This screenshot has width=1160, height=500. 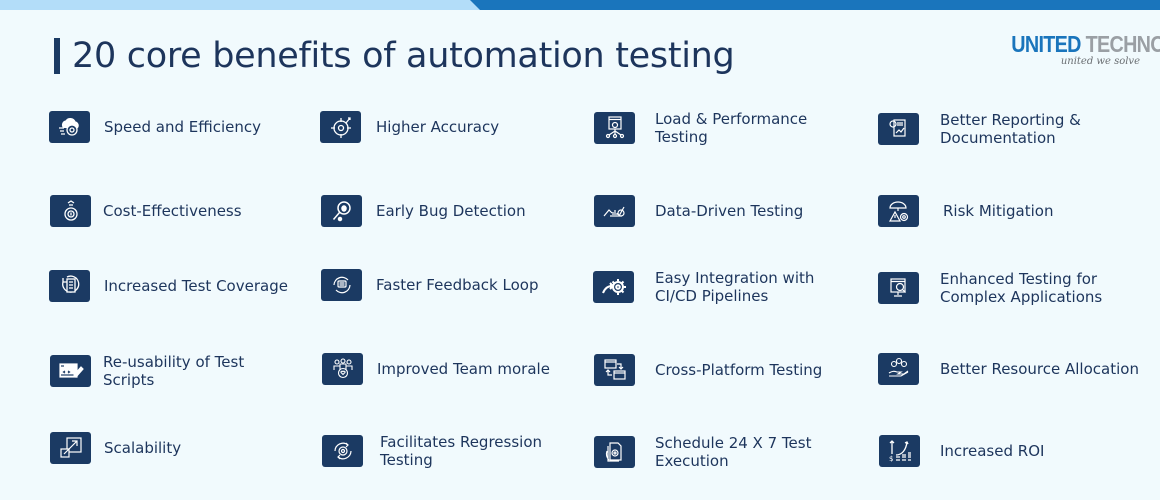 I want to click on benefit-item: Increased Test Coverage, so click(x=168, y=286).